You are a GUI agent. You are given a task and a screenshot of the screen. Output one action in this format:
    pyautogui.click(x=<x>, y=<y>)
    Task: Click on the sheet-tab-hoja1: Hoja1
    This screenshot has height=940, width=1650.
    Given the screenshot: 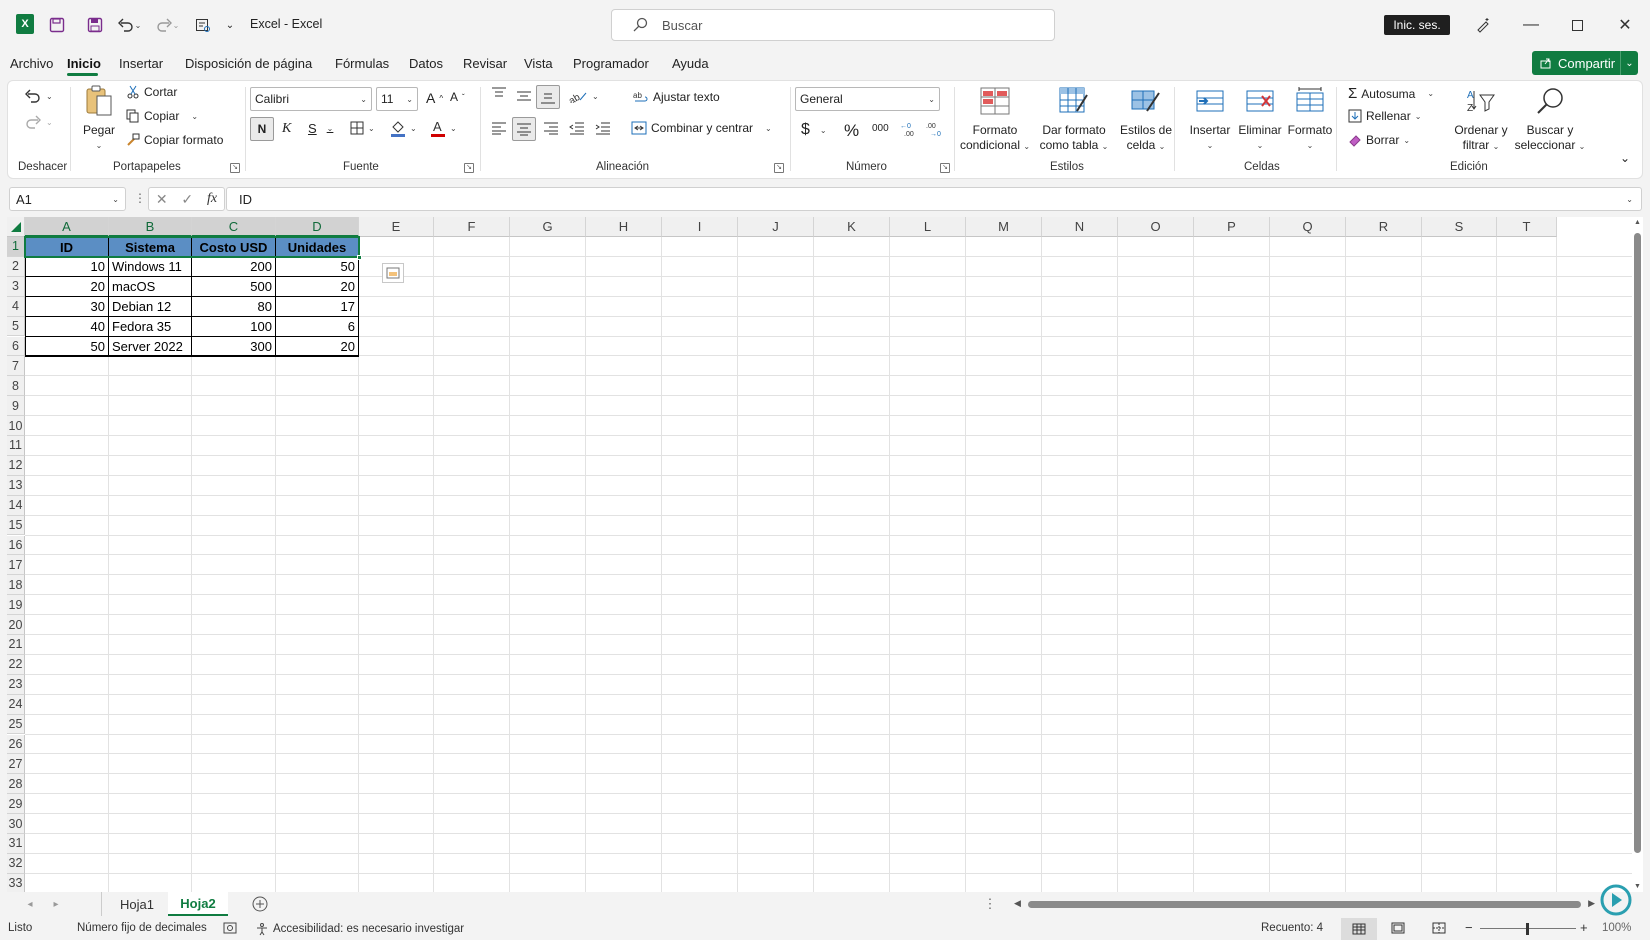 What is the action you would take?
    pyautogui.click(x=137, y=904)
    